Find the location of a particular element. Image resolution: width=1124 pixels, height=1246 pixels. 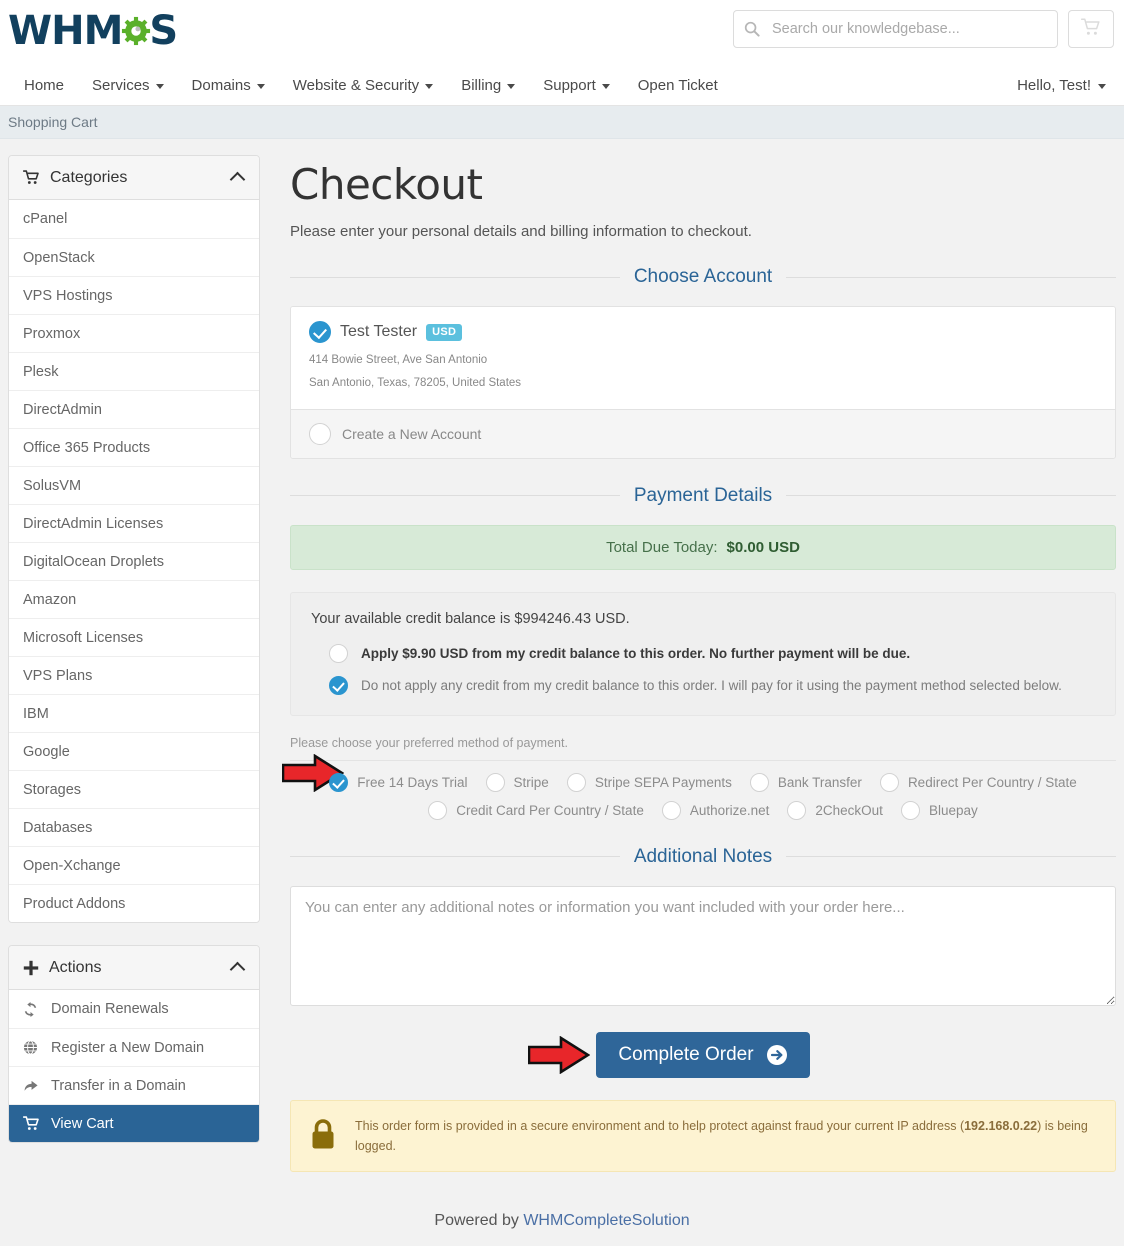

payment-method-label: Free 14 Days Trial is located at coordinates (412, 782).